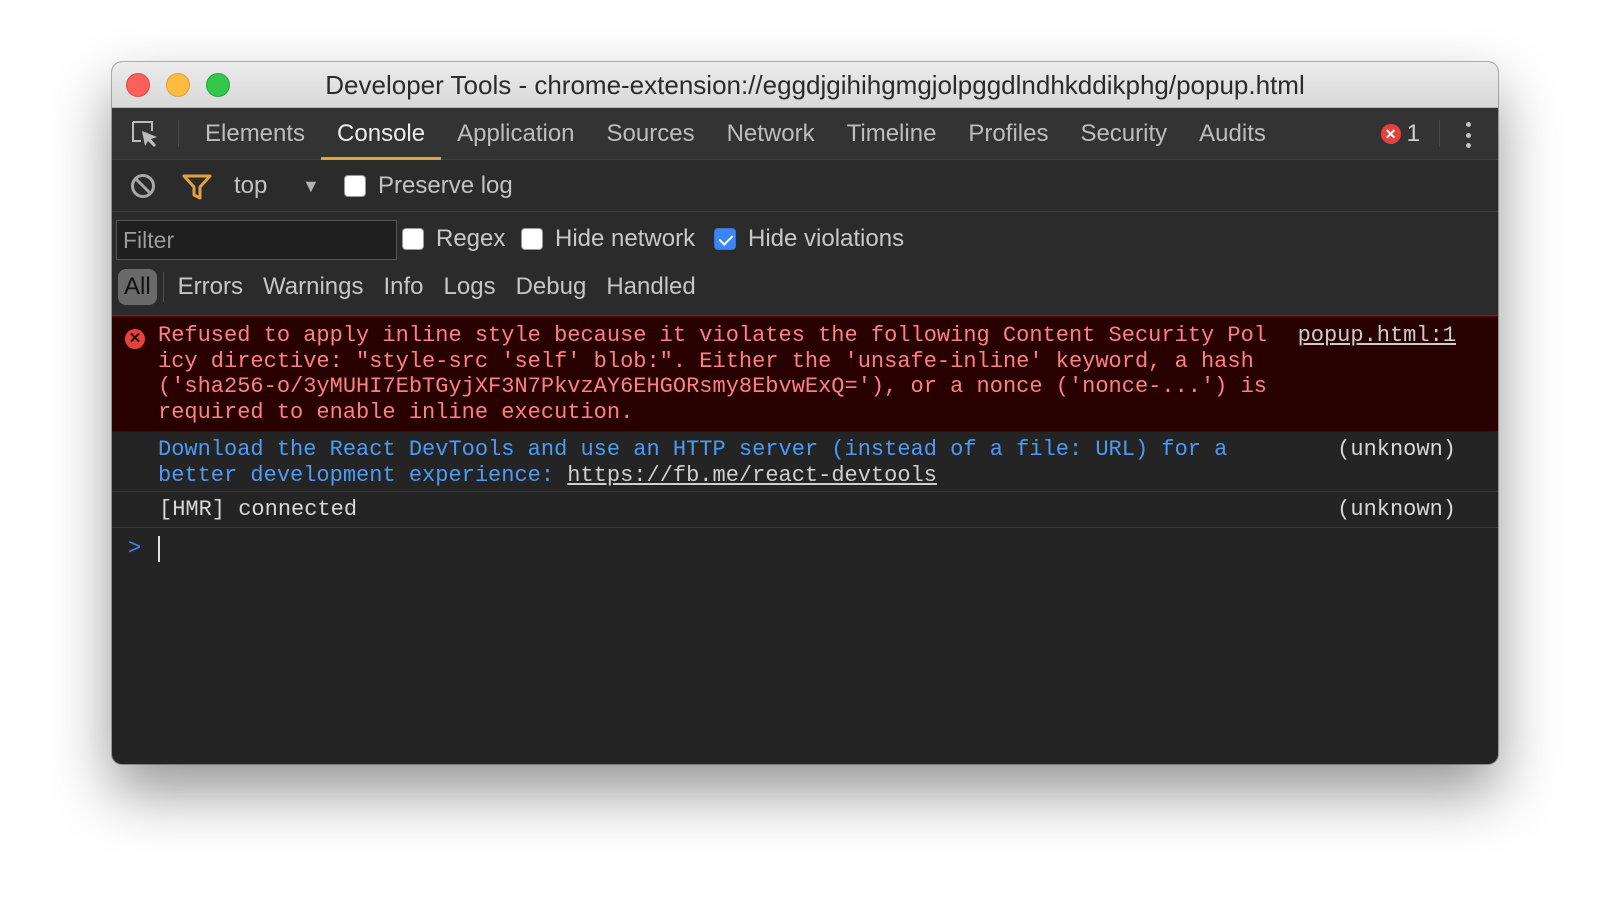 This screenshot has height=922, width=1602. What do you see at coordinates (355, 186) in the screenshot?
I see `preserve-log-checkbox` at bounding box center [355, 186].